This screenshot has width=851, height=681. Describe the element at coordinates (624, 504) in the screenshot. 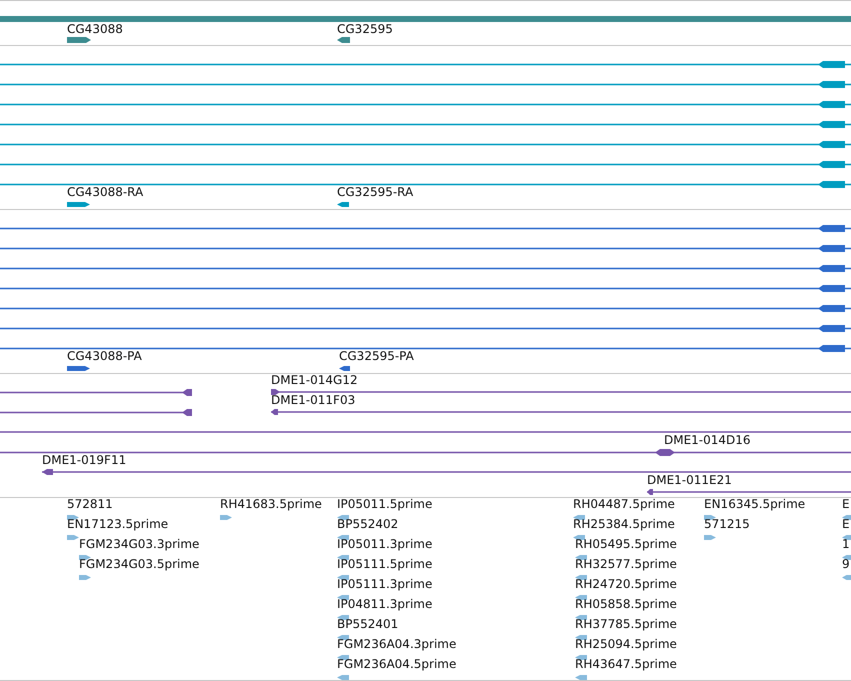

I see `feature-label: RH04487.5prime` at that location.